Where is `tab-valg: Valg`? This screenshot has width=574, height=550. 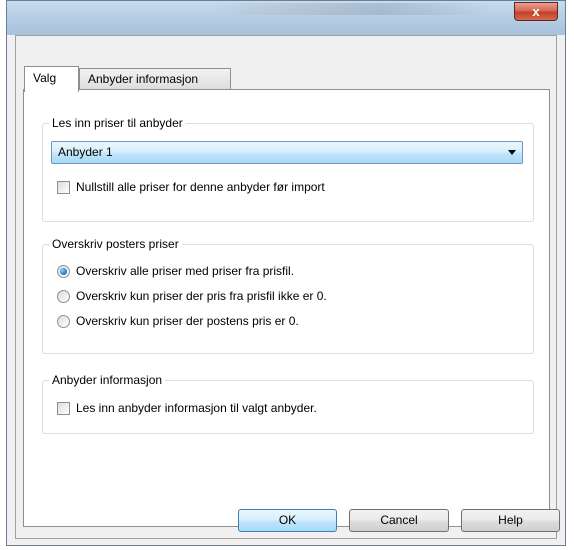 tab-valg: Valg is located at coordinates (51, 79).